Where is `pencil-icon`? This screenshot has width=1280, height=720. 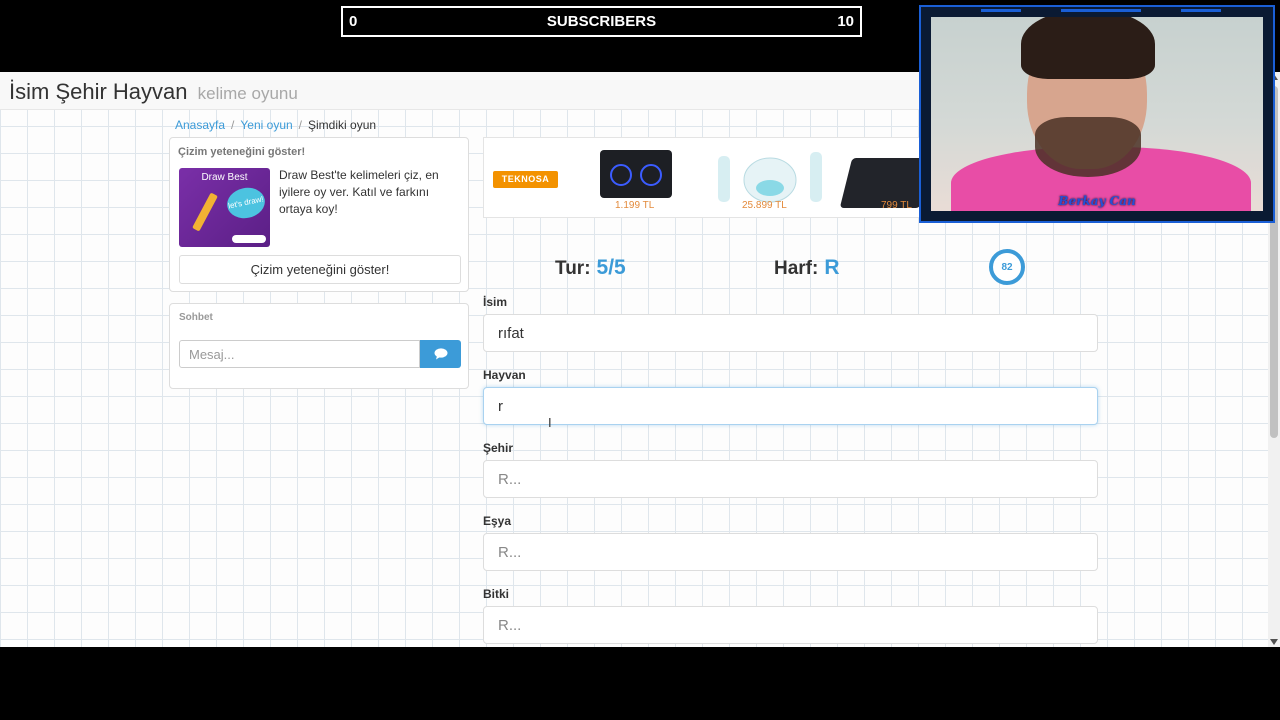
pencil-icon is located at coordinates (205, 212).